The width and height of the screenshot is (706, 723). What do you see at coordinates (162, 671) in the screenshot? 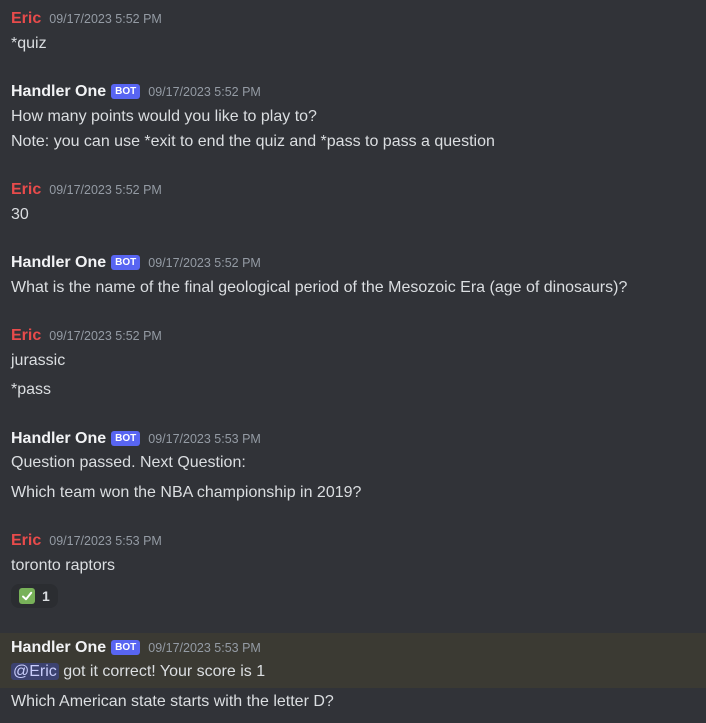
I see `message-text-rest: got it correct! Your score is 1` at bounding box center [162, 671].